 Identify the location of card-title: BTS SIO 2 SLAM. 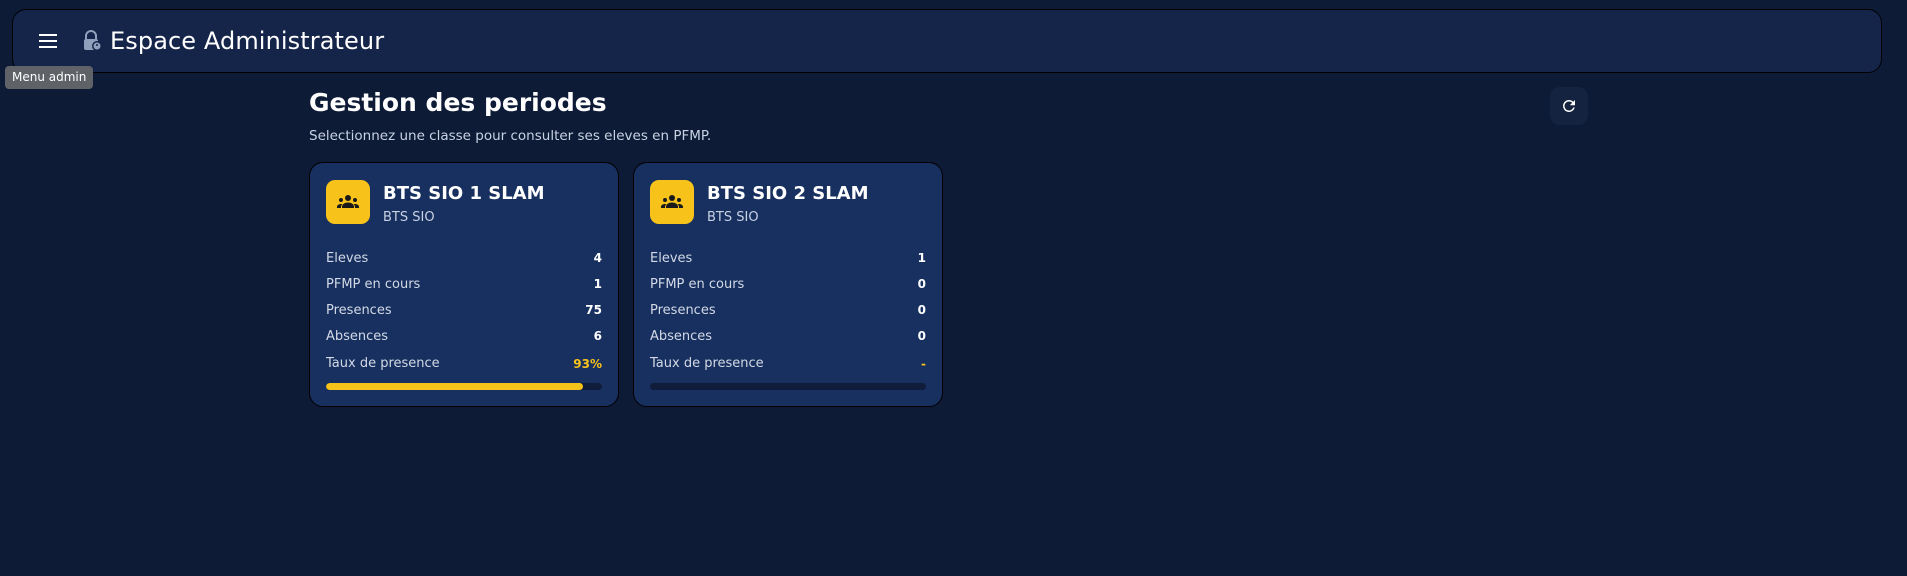
(788, 193).